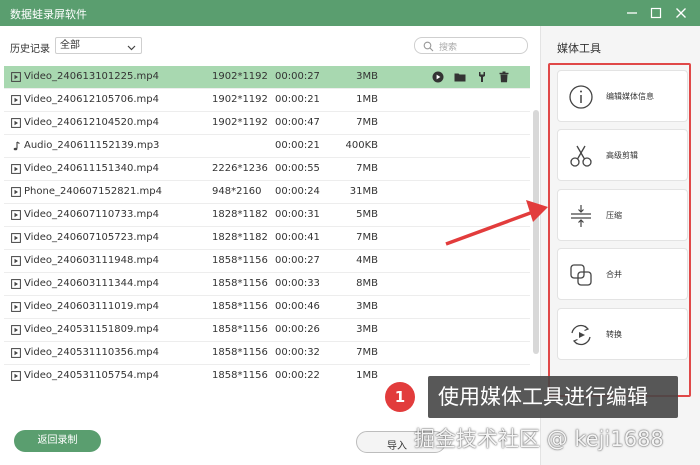 This screenshot has height=465, width=700. Describe the element at coordinates (367, 329) in the screenshot. I see `recording-size: 3MB` at that location.